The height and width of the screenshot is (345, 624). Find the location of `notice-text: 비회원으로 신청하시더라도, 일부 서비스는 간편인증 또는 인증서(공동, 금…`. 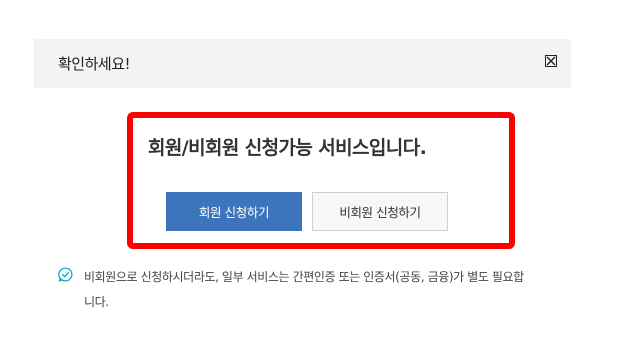

notice-text: 비회원으로 신청하시더라도, 일부 서비스는 간편인증 또는 인증서(공동, 금… is located at coordinates (304, 289).